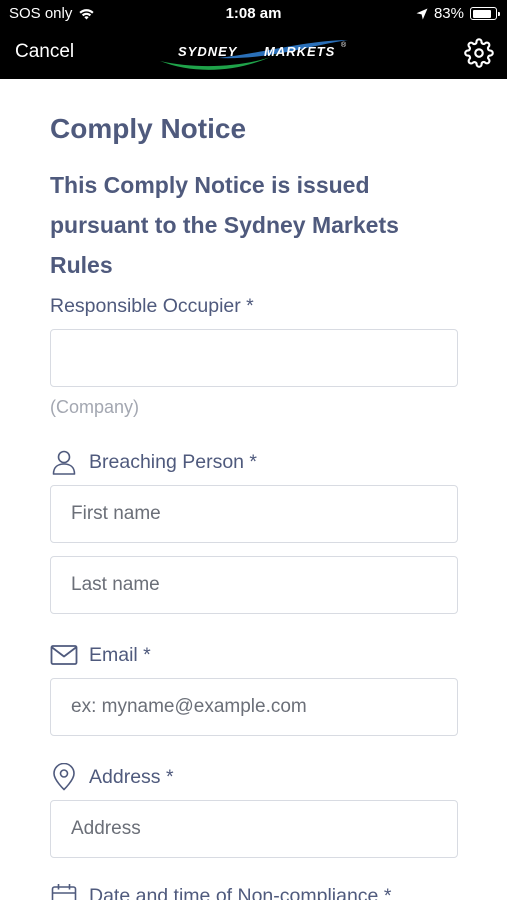 This screenshot has height=900, width=507. Describe the element at coordinates (254, 707) in the screenshot. I see `email-input` at that location.